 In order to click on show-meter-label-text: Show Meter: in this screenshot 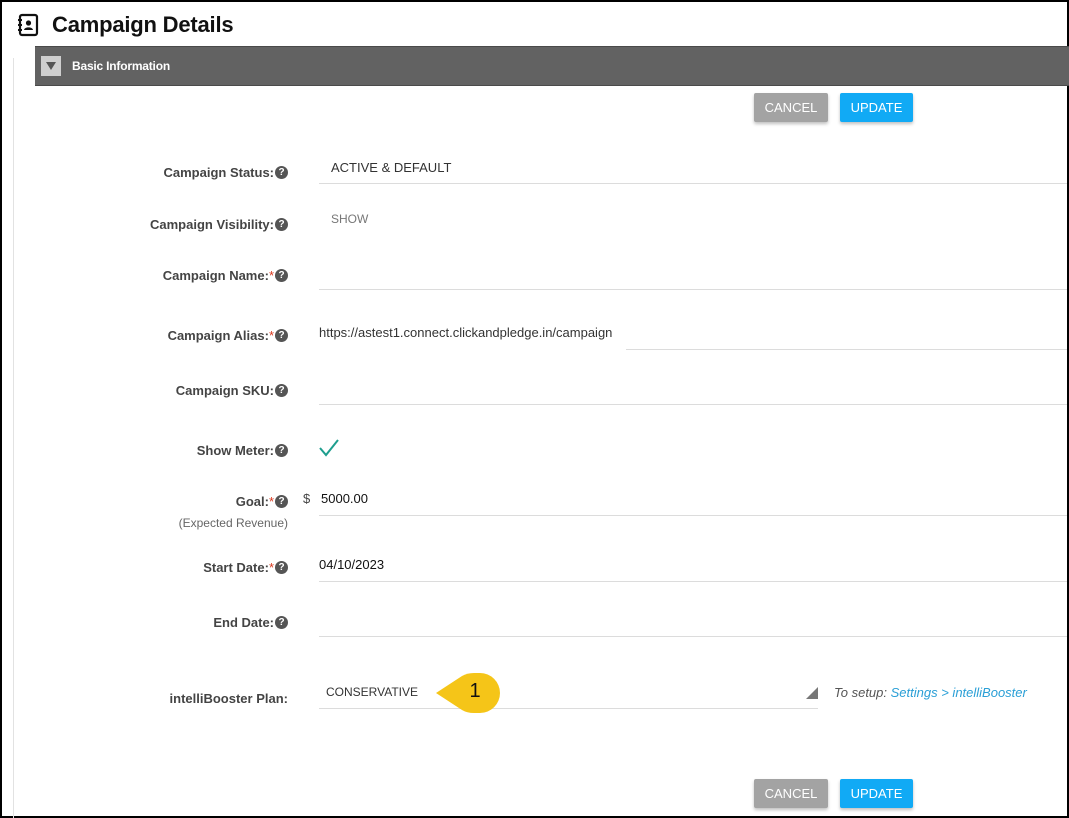, I will do `click(235, 450)`.